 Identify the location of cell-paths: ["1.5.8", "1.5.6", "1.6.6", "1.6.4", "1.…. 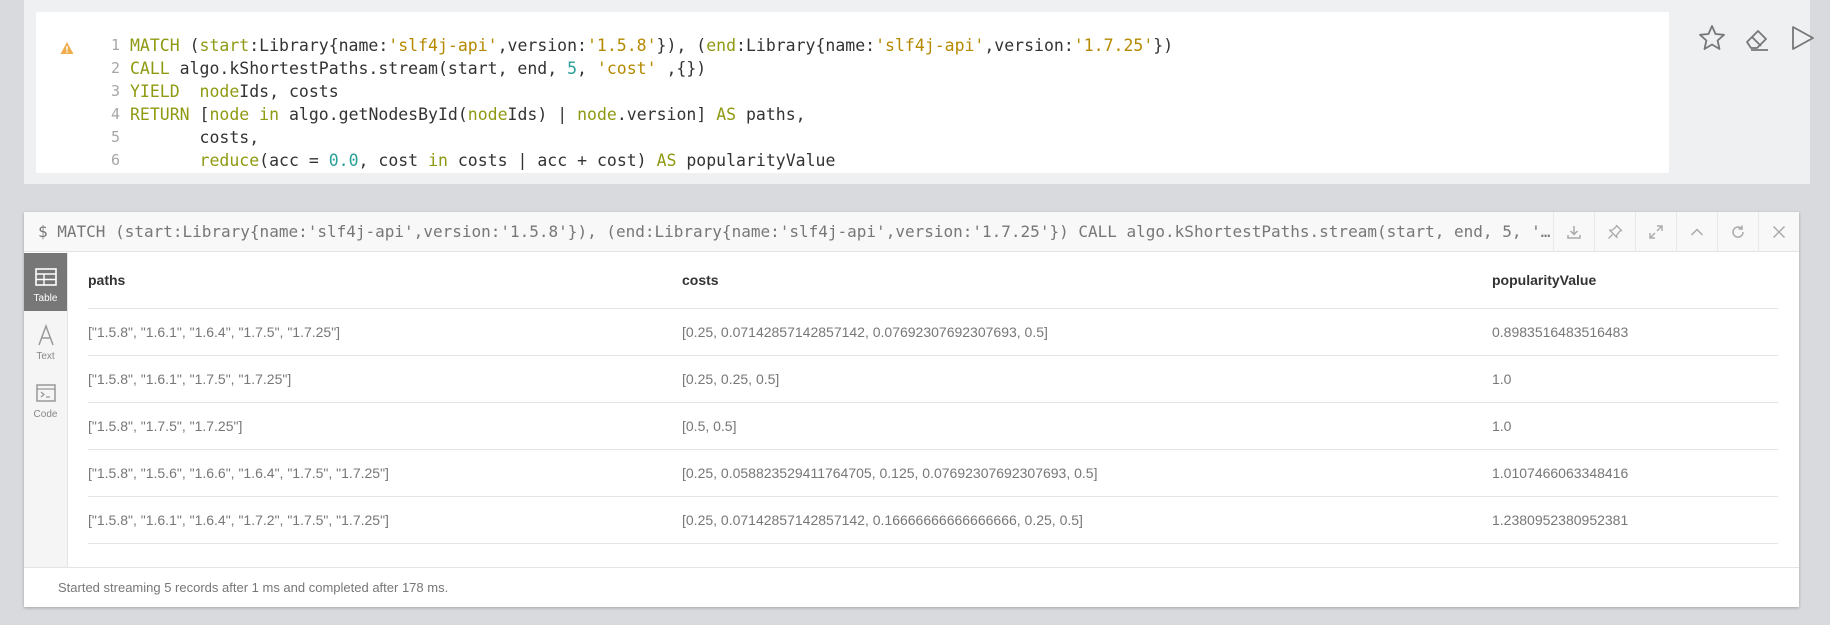
(238, 473).